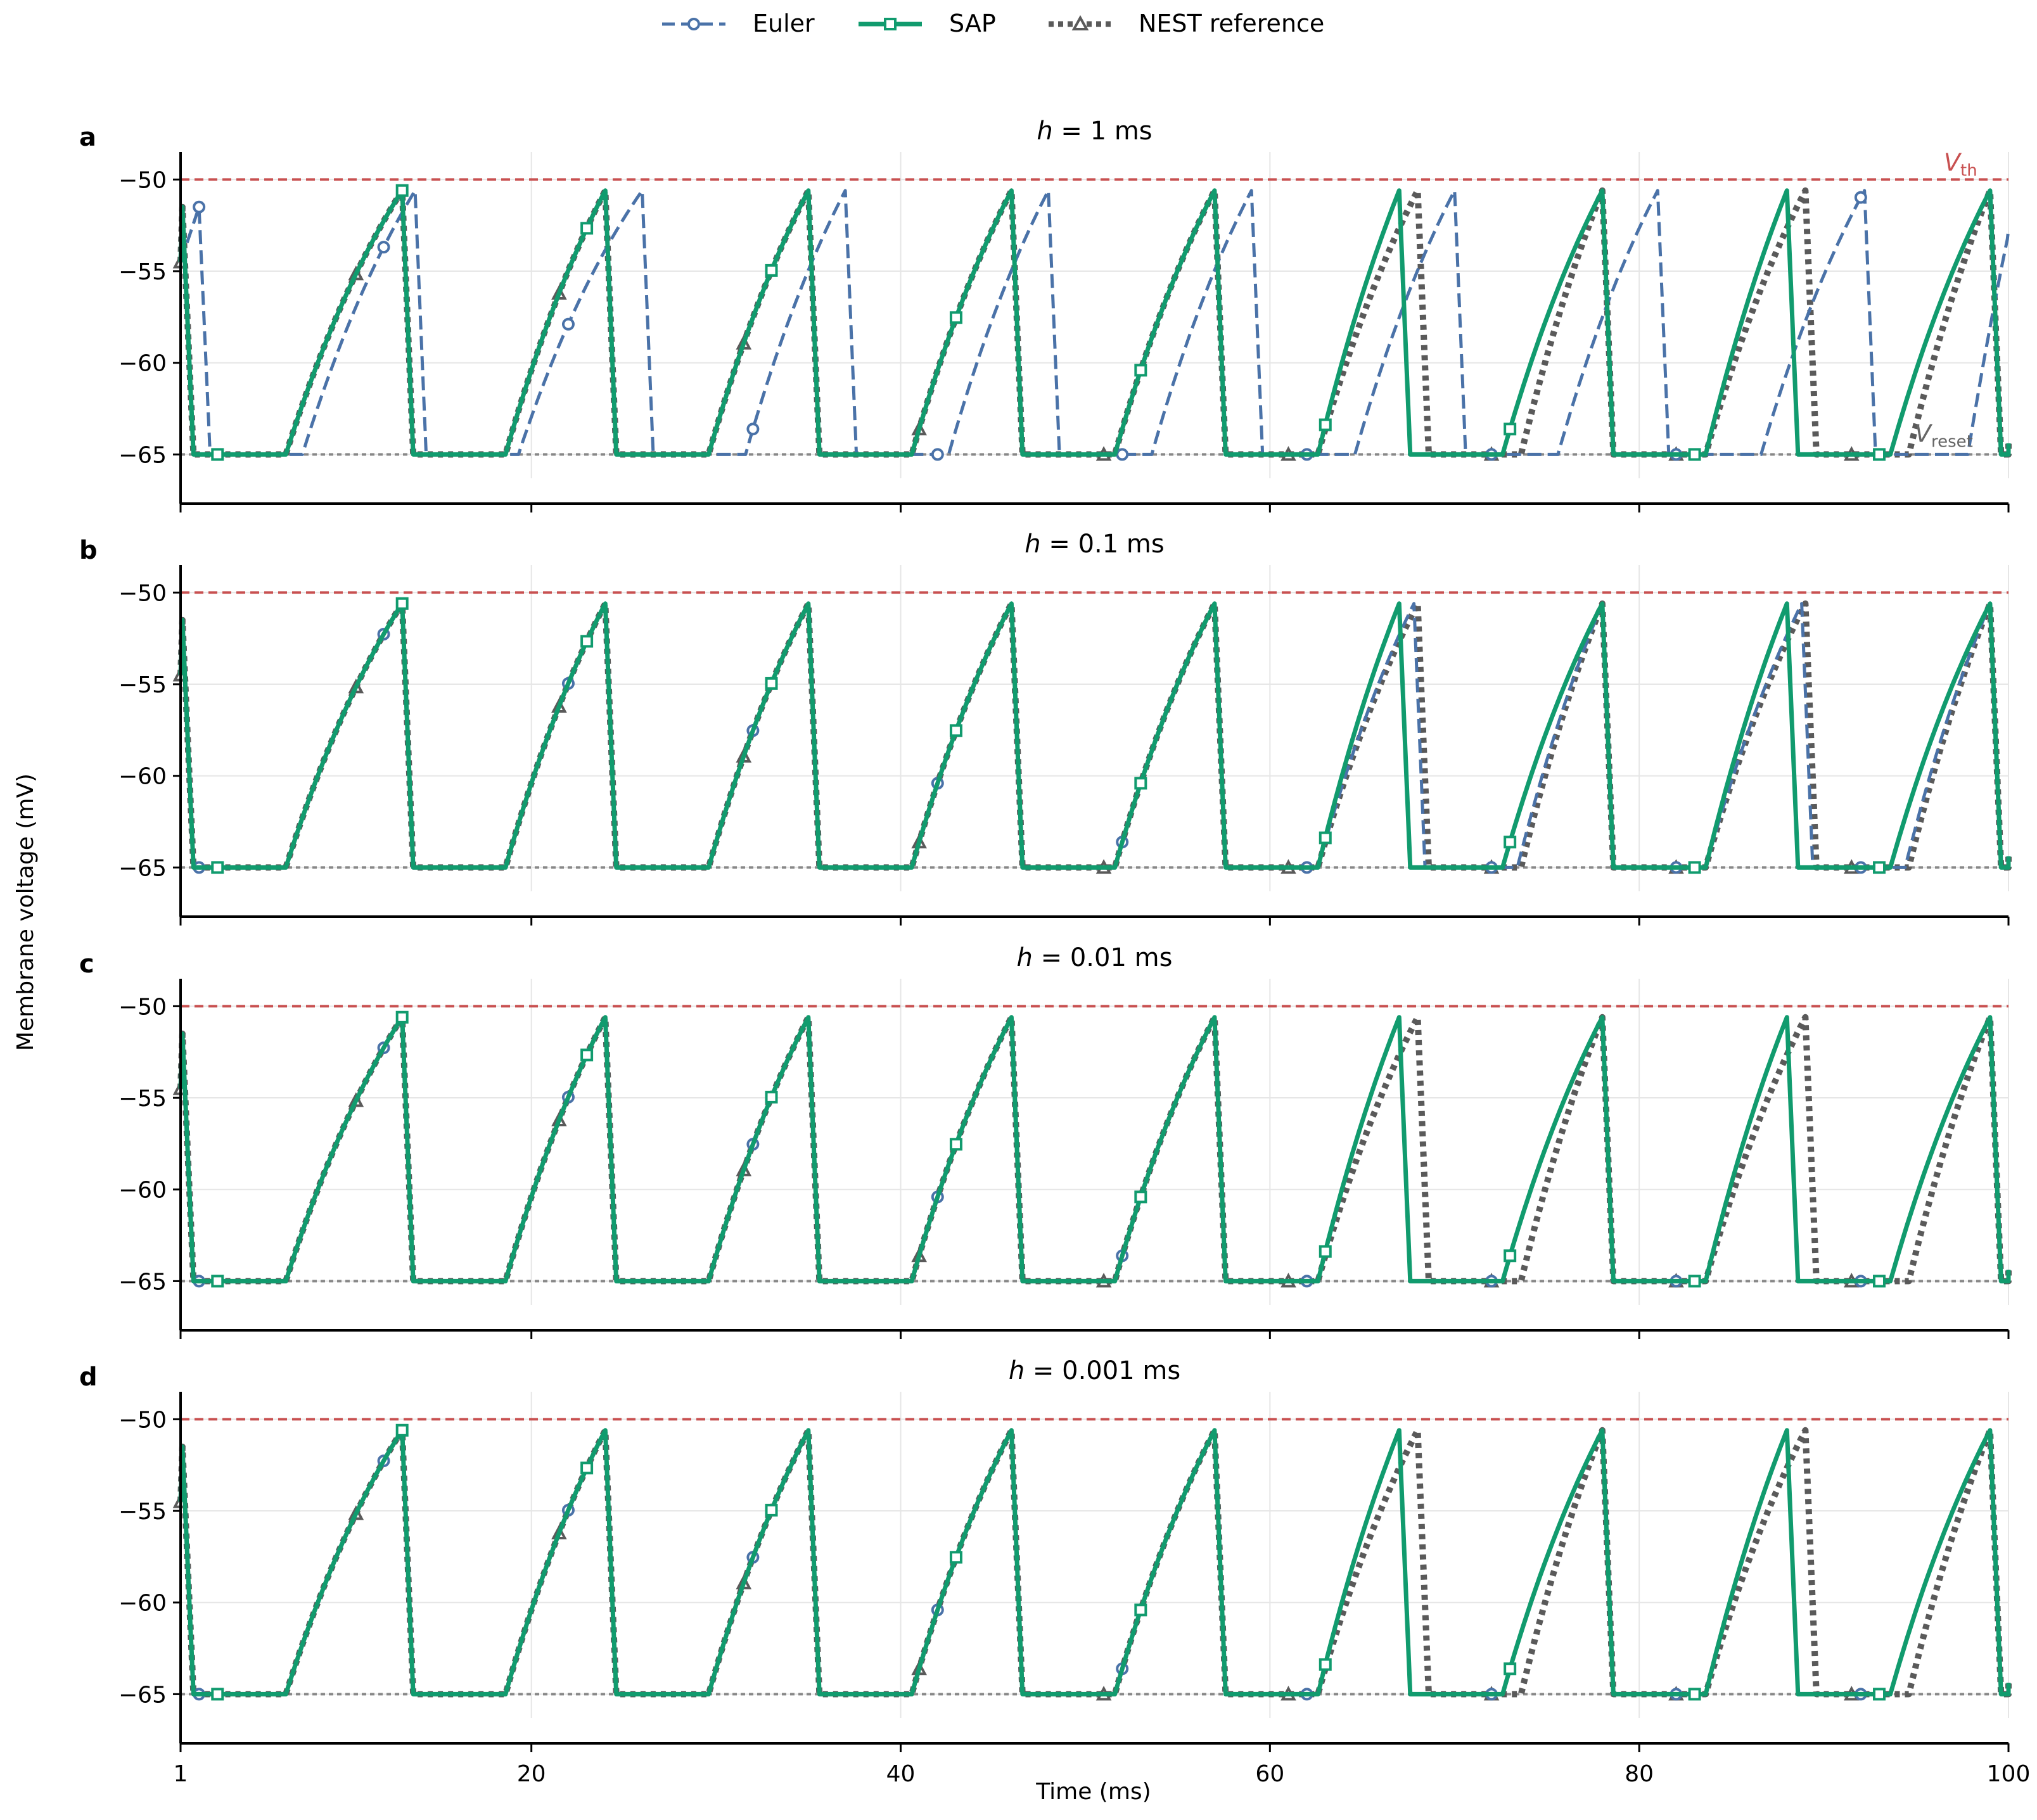 This screenshot has height=1820, width=2037. I want to click on panel-letter: a, so click(87, 137).